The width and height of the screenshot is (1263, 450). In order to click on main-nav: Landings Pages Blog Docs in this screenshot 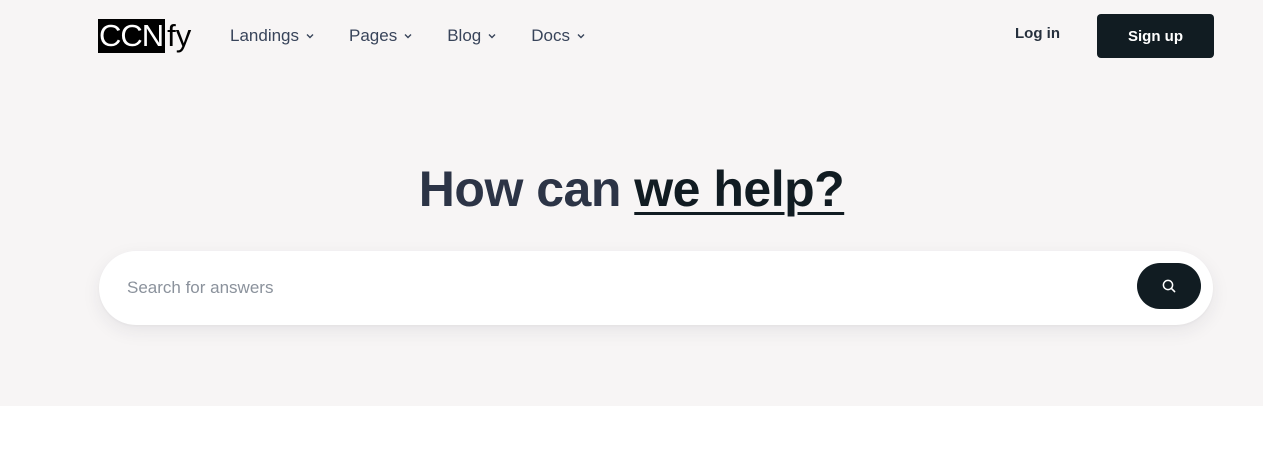, I will do `click(425, 36)`.